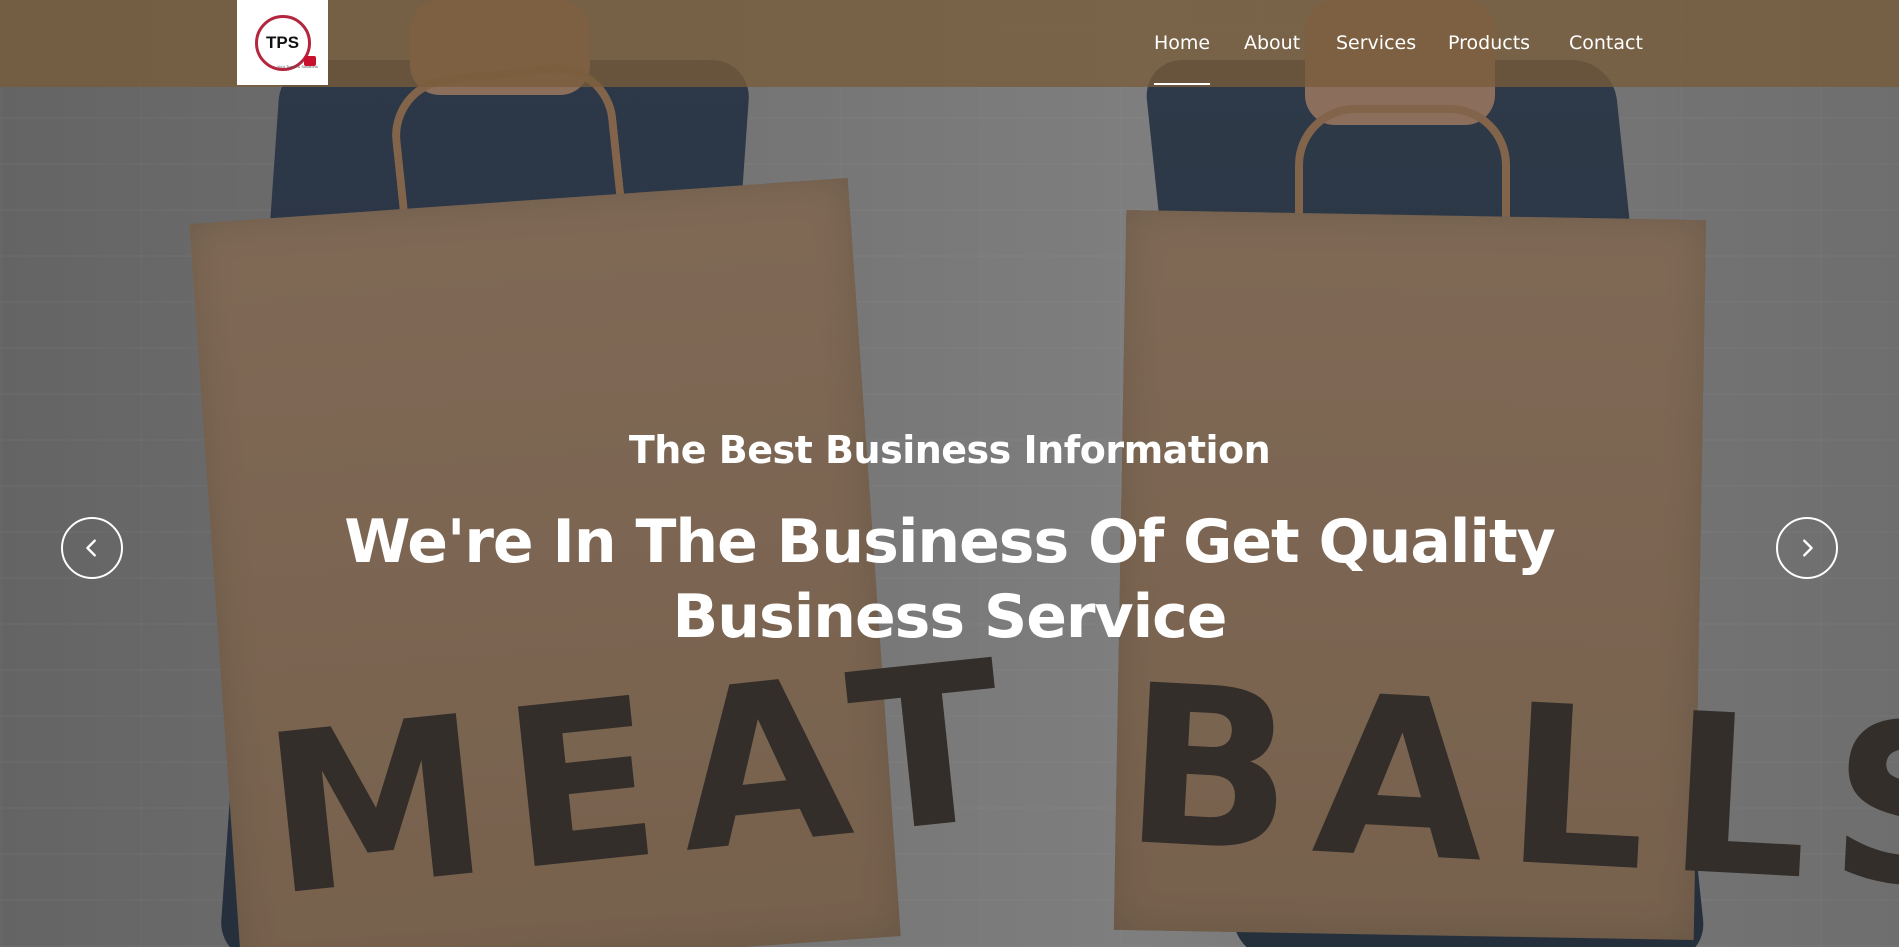 The width and height of the screenshot is (1899, 947). I want to click on logo-text: TPS, so click(282, 42).